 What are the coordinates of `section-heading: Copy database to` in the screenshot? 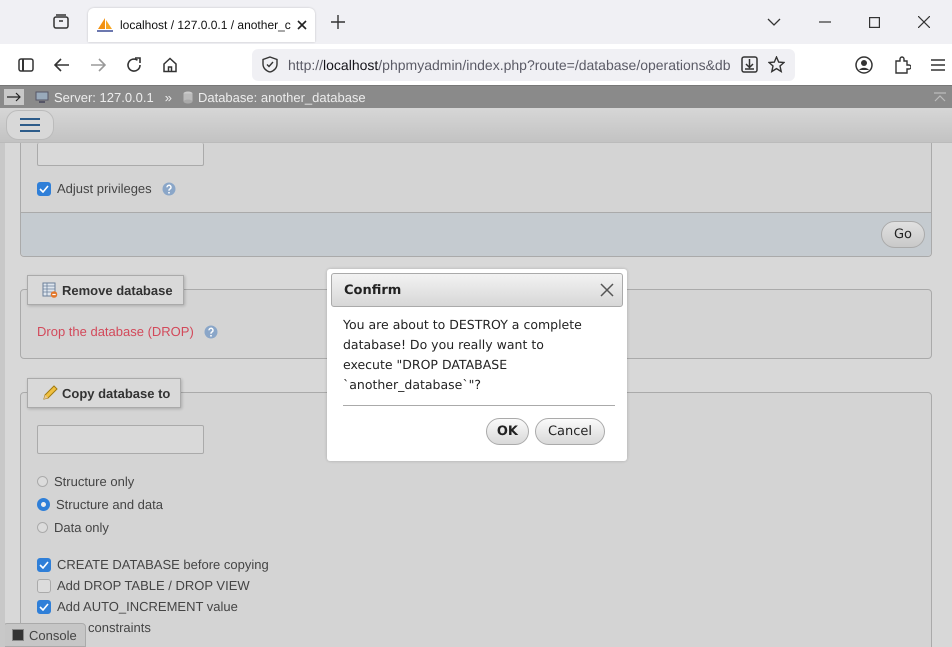 It's located at (104, 393).